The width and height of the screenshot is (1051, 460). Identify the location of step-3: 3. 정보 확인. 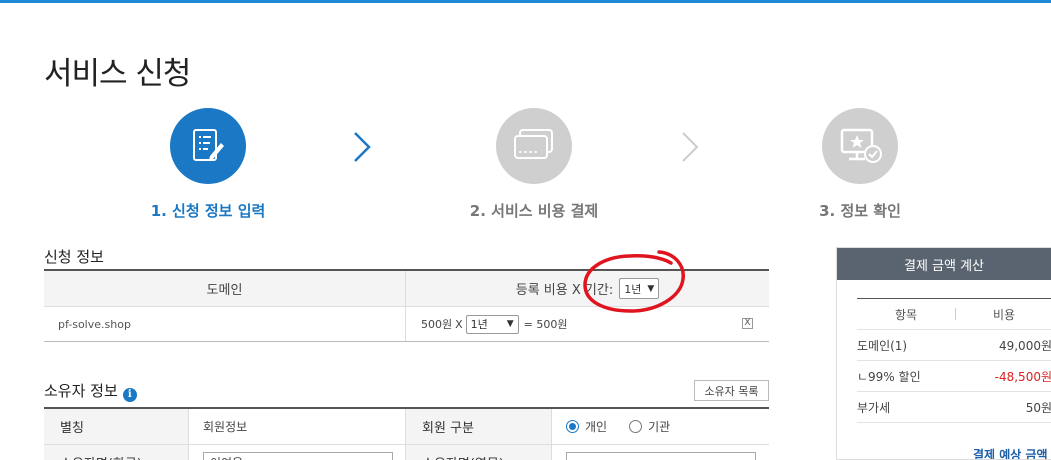
(860, 164).